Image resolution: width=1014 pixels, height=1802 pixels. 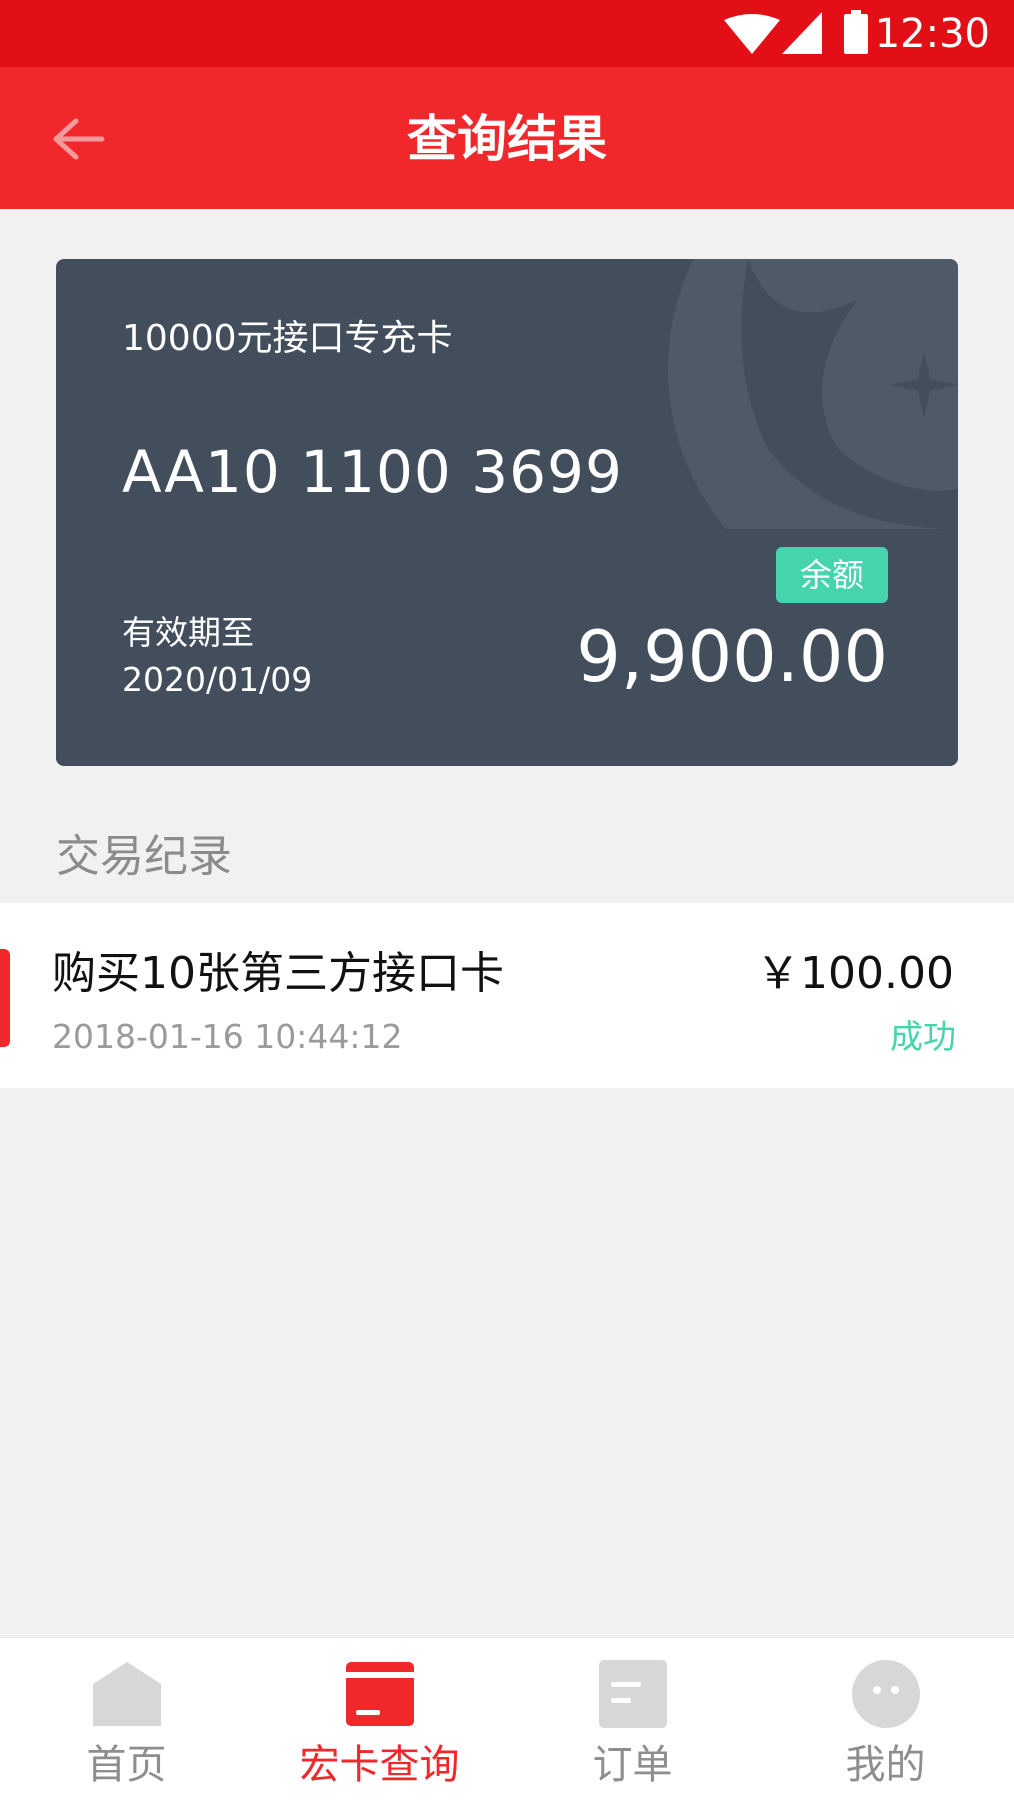 I want to click on card-icon, so click(x=379, y=1694).